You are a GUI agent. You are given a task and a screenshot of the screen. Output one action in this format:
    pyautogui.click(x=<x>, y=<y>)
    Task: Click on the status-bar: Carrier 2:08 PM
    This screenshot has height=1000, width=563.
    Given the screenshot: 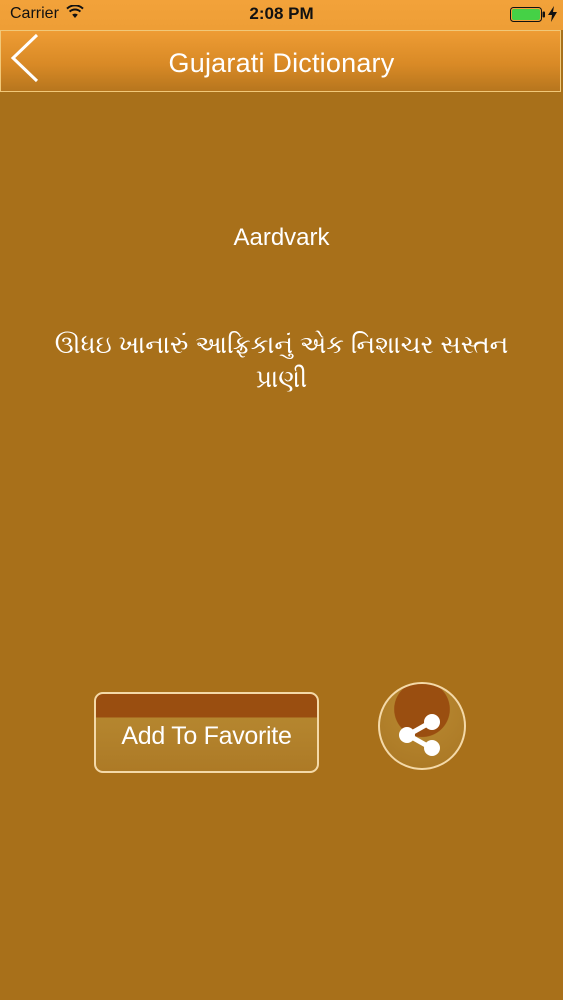 What is the action you would take?
    pyautogui.click(x=281, y=15)
    